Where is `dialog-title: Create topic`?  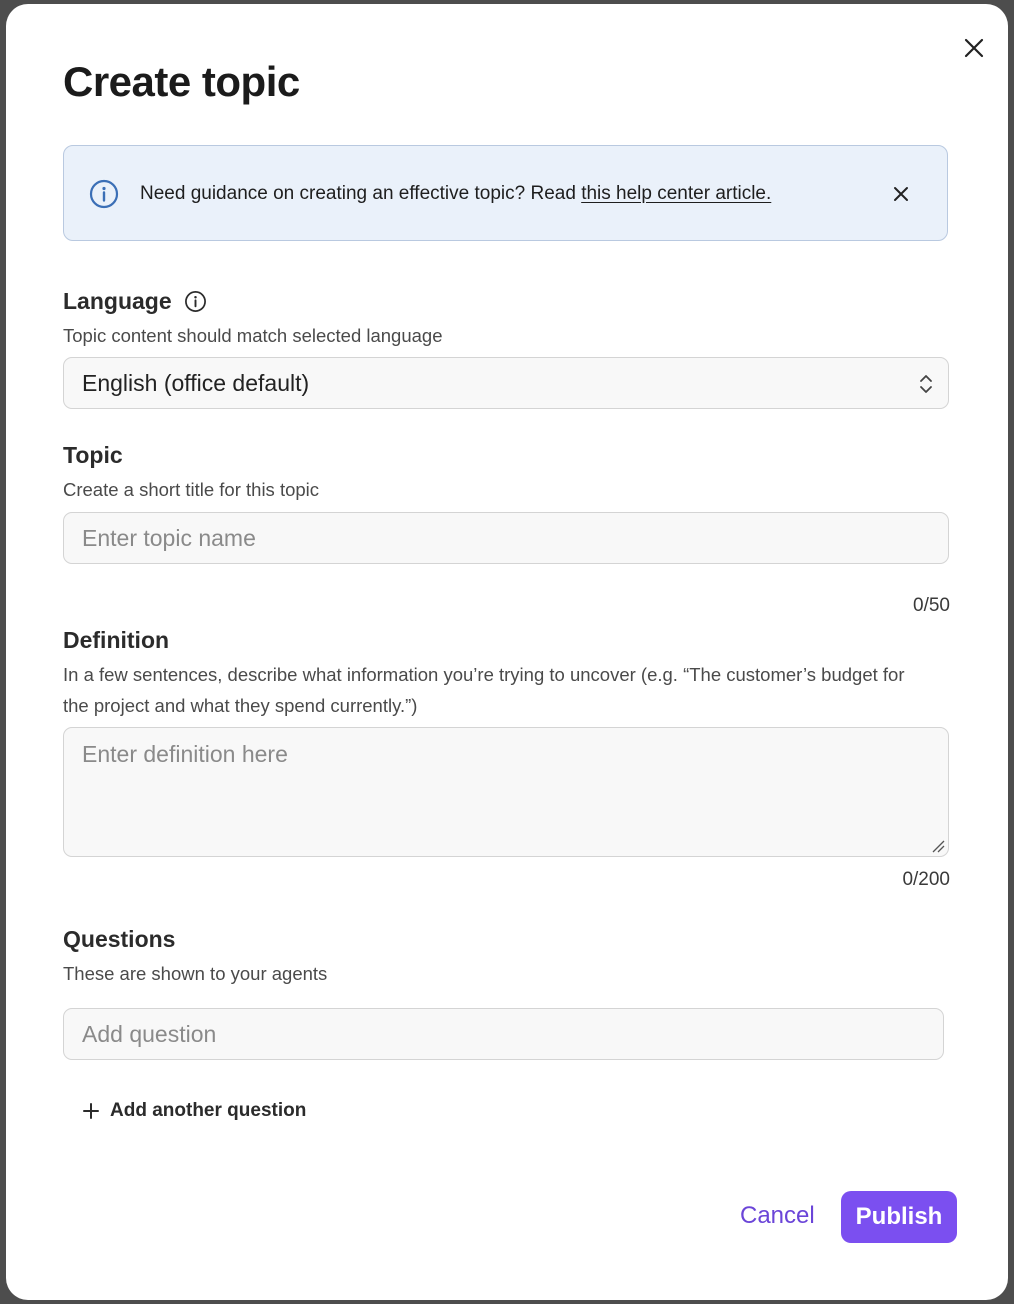 dialog-title: Create topic is located at coordinates (181, 81).